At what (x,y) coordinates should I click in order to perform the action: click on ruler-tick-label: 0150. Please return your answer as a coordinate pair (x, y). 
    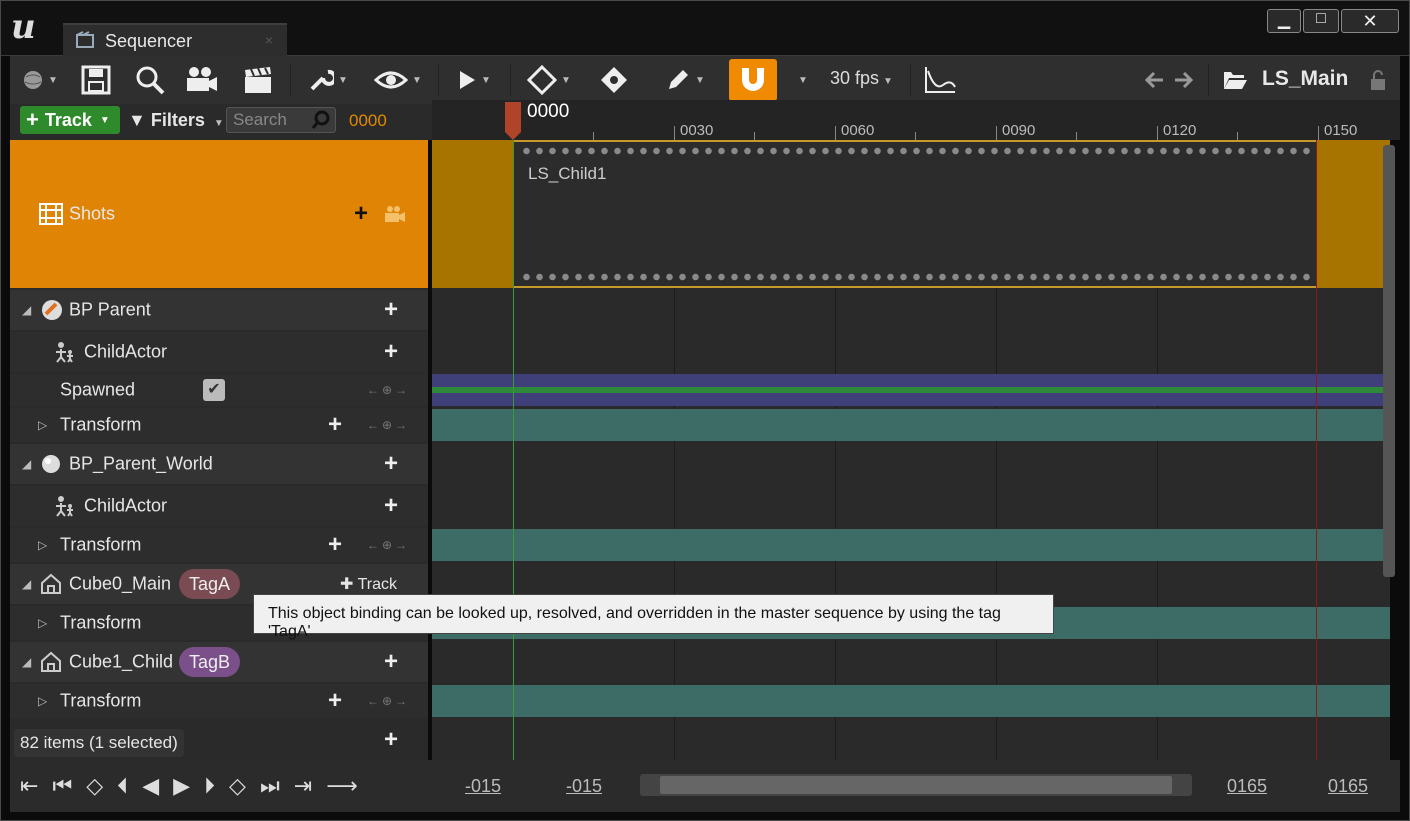
    Looking at the image, I should click on (1341, 130).